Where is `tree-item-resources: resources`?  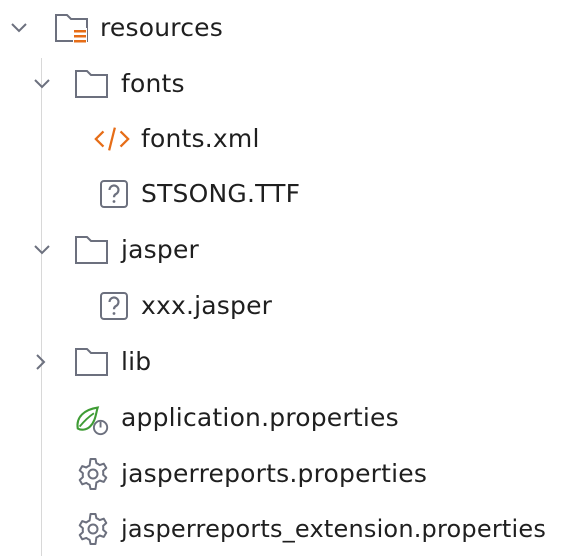 tree-item-resources: resources is located at coordinates (291, 28).